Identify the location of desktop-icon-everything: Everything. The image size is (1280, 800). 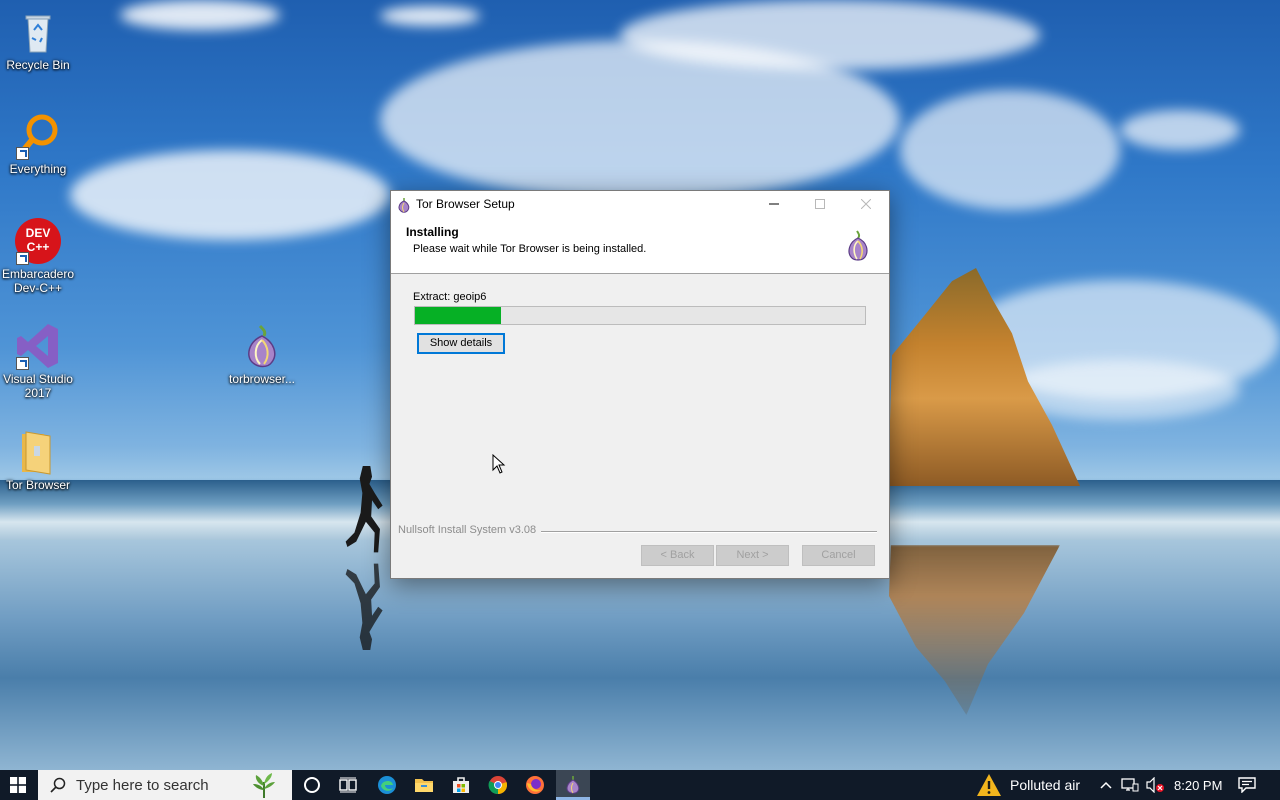
(38, 144).